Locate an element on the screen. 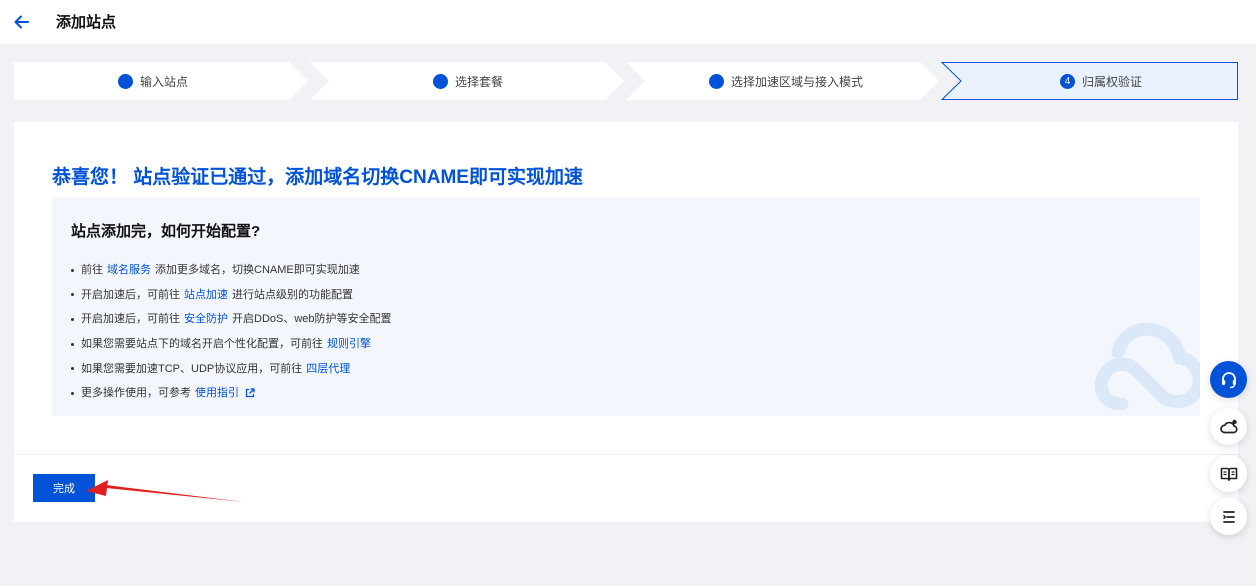  item-text: 前往 is located at coordinates (92, 270).